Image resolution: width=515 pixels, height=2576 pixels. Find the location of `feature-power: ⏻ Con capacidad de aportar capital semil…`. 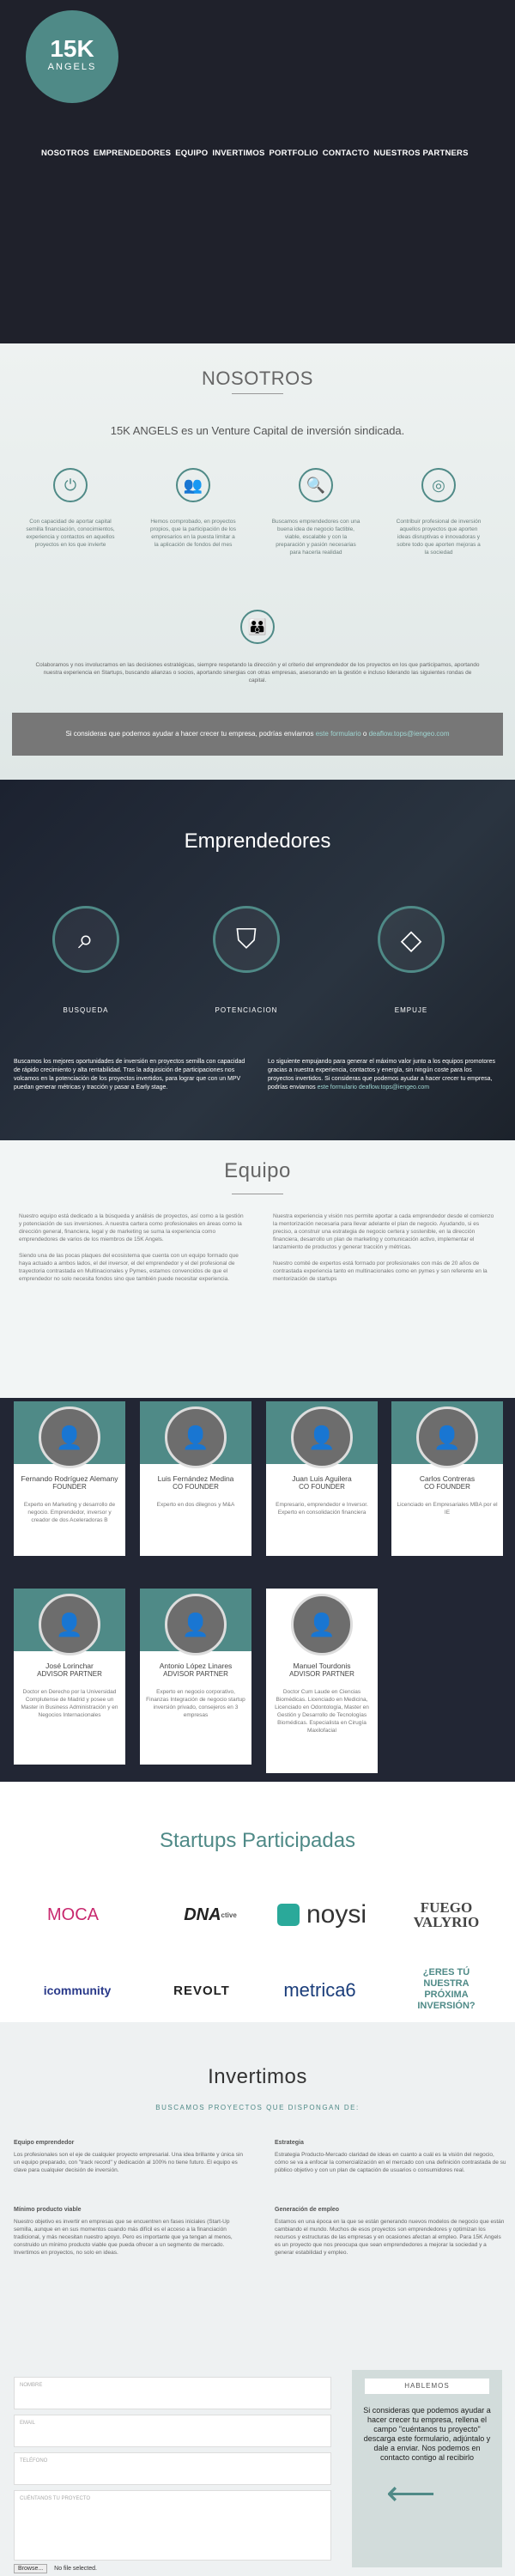

feature-power: ⏻ Con capacidad de aportar capital semil… is located at coordinates (70, 508).